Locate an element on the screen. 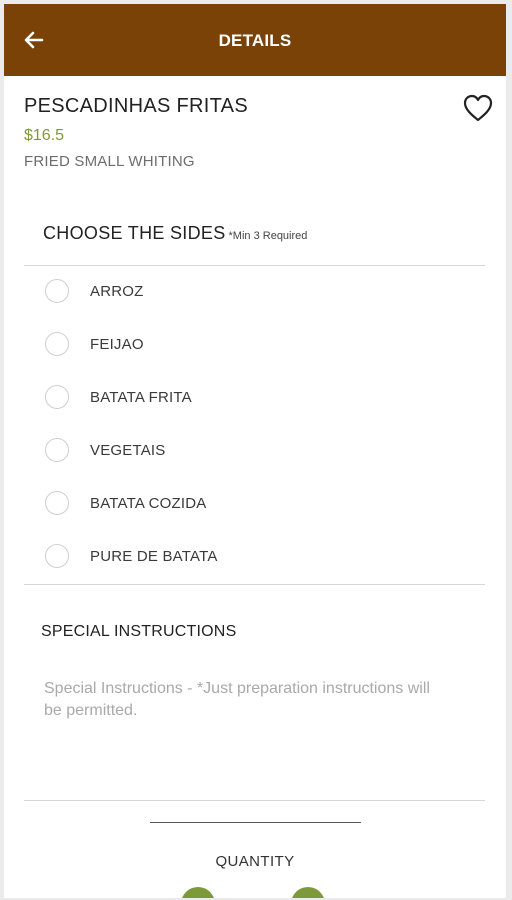 The height and width of the screenshot is (900, 512). special-instructions-title: SPECIAL INSTRUCTIONS is located at coordinates (139, 631).